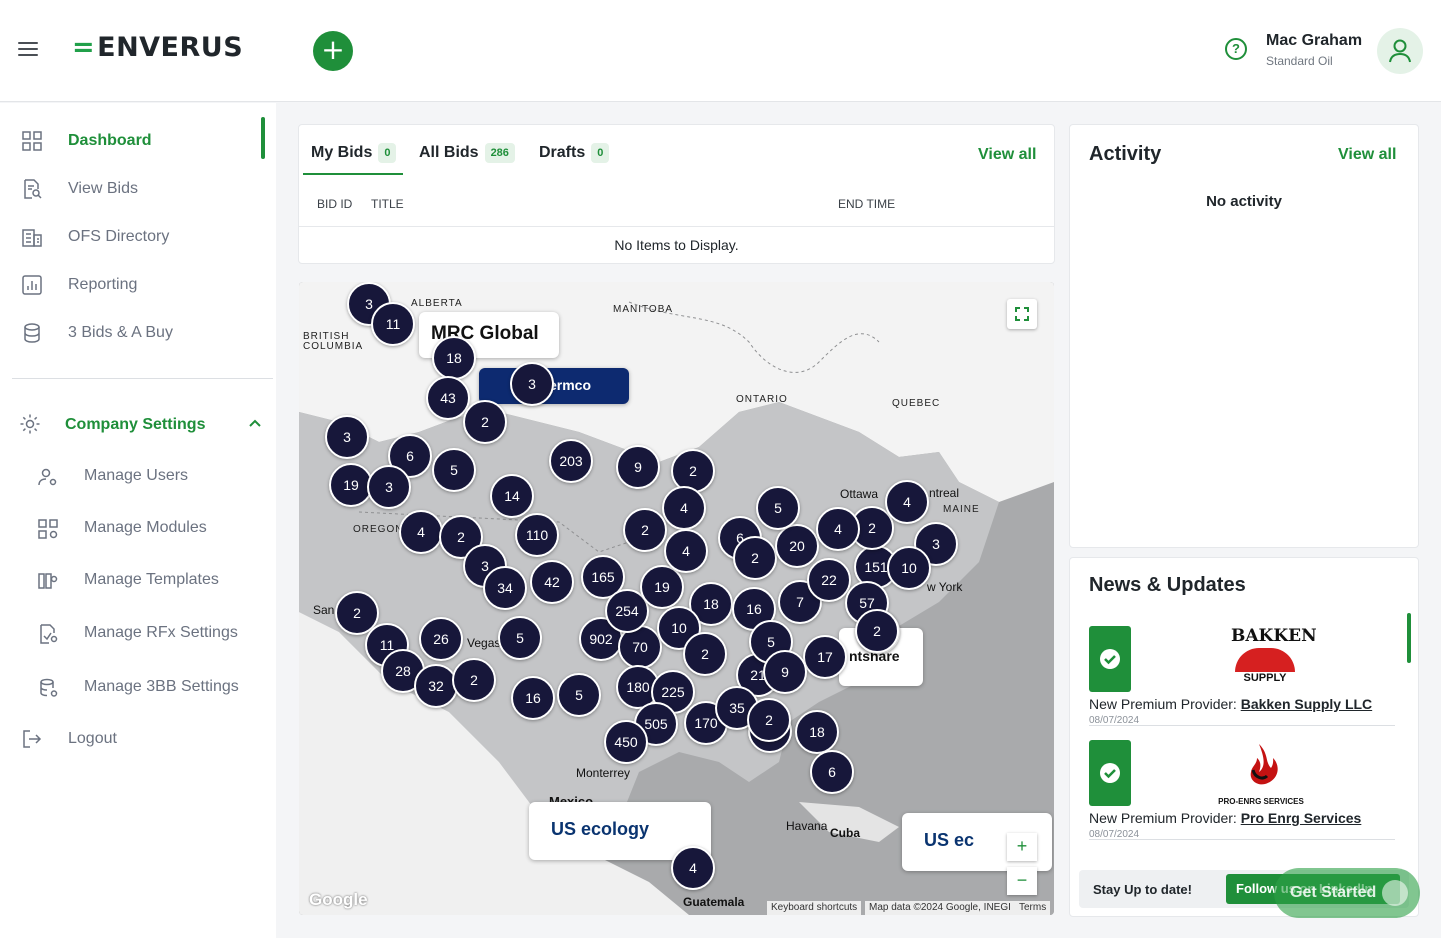 The width and height of the screenshot is (1441, 938). What do you see at coordinates (832, 772) in the screenshot?
I see `map-cluster-marker: 6` at bounding box center [832, 772].